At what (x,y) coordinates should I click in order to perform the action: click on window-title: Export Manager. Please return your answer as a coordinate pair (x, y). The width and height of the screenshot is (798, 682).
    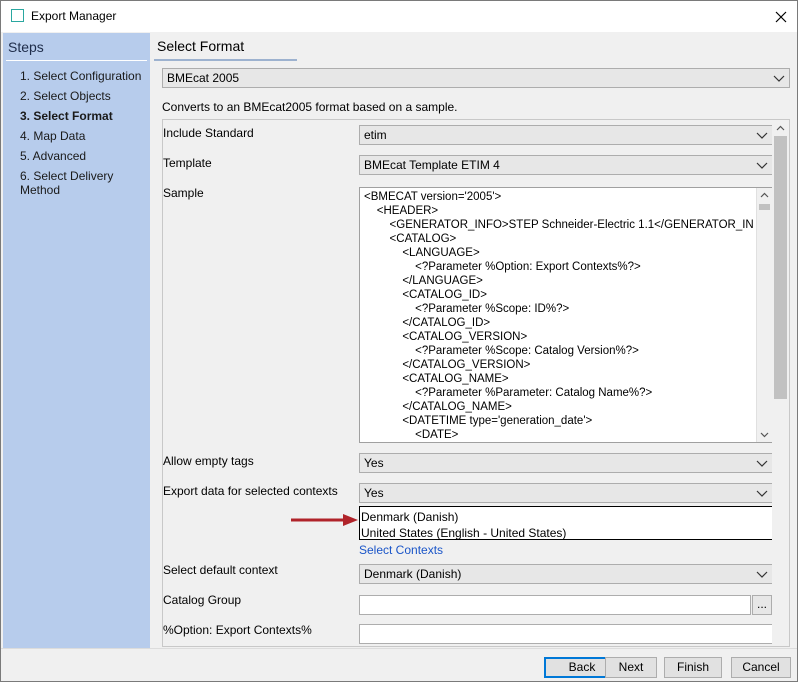
    Looking at the image, I should click on (74, 16).